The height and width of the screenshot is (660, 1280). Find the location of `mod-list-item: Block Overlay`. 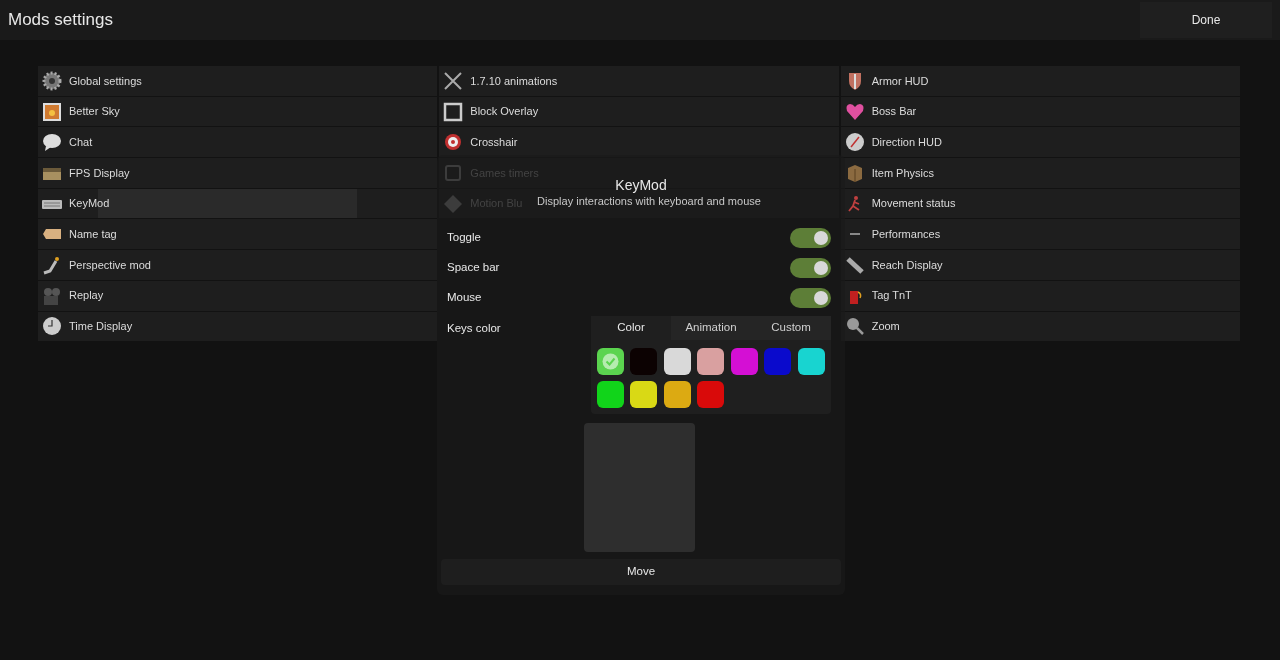

mod-list-item: Block Overlay is located at coordinates (639, 111).